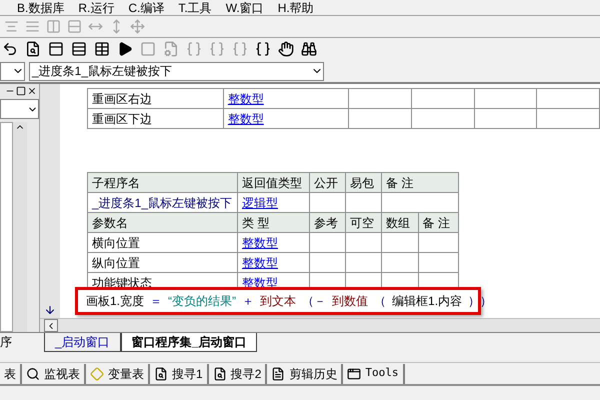 This screenshot has width=600, height=400. I want to click on header-cell: 数组, so click(400, 222).